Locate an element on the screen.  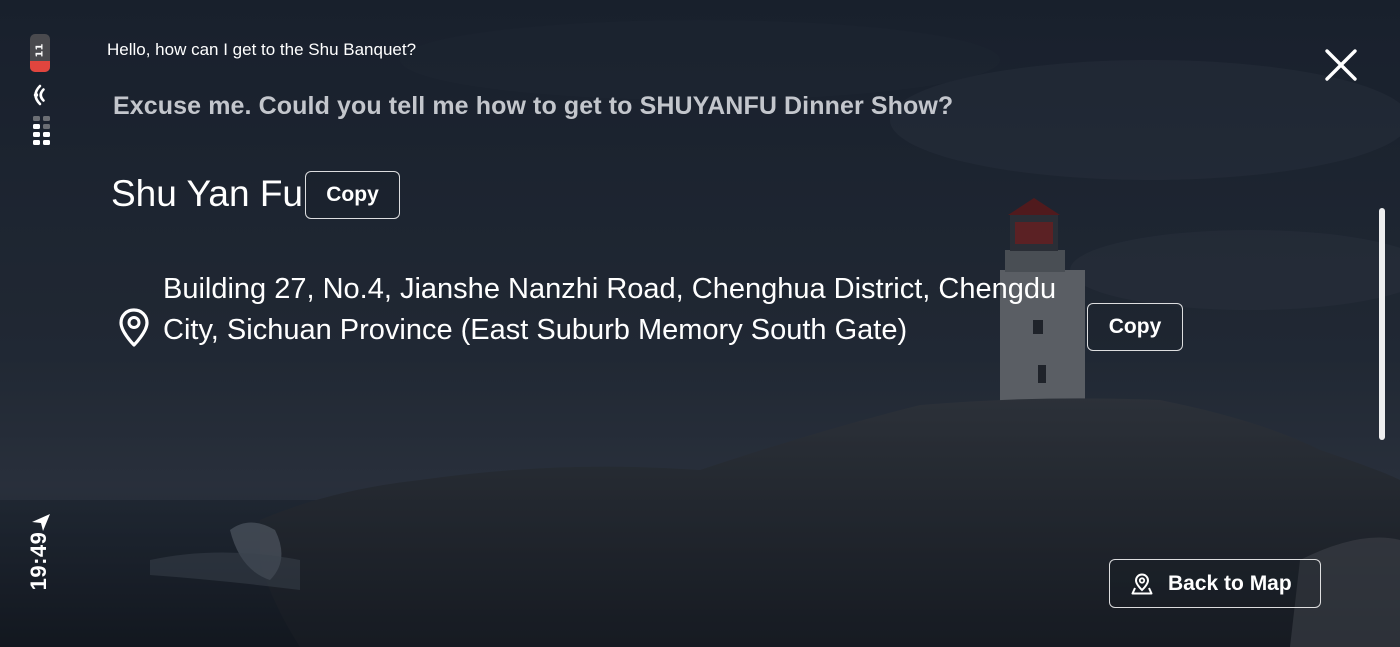
battery-fill is located at coordinates (40, 66).